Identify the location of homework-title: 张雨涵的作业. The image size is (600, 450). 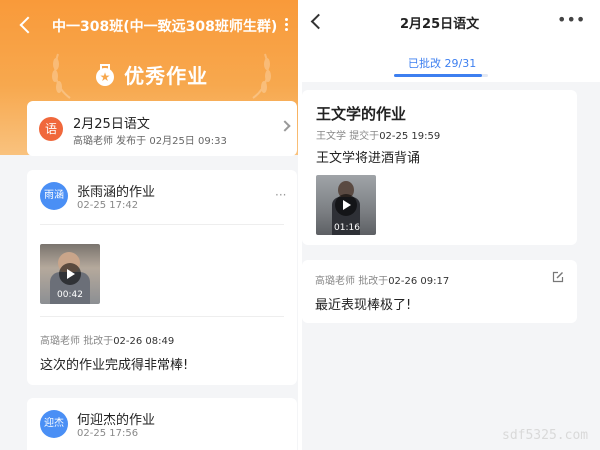
(116, 192).